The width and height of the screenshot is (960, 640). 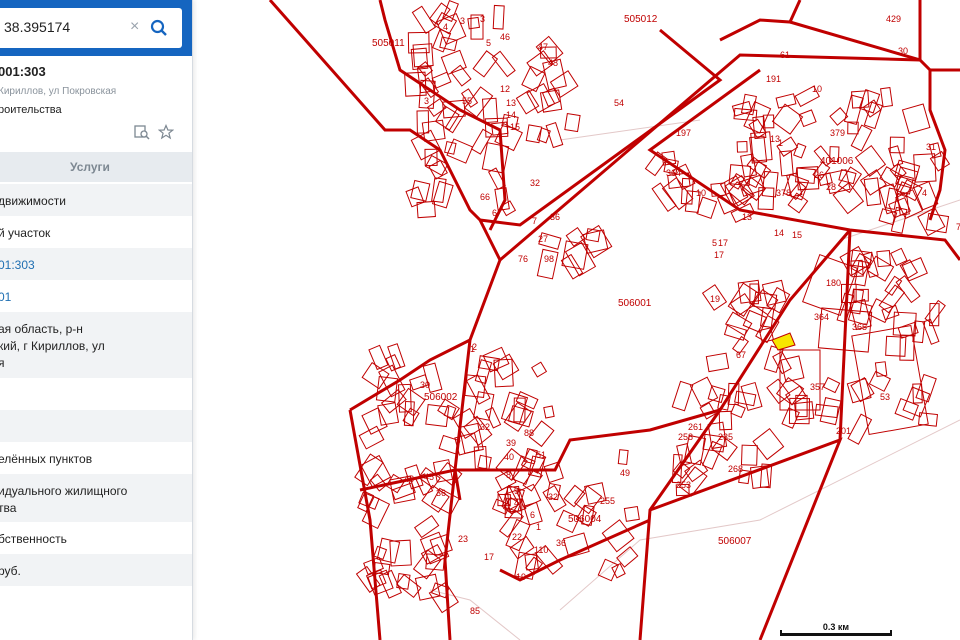 What do you see at coordinates (785, 55) in the screenshot?
I see `parcel-label: 61` at bounding box center [785, 55].